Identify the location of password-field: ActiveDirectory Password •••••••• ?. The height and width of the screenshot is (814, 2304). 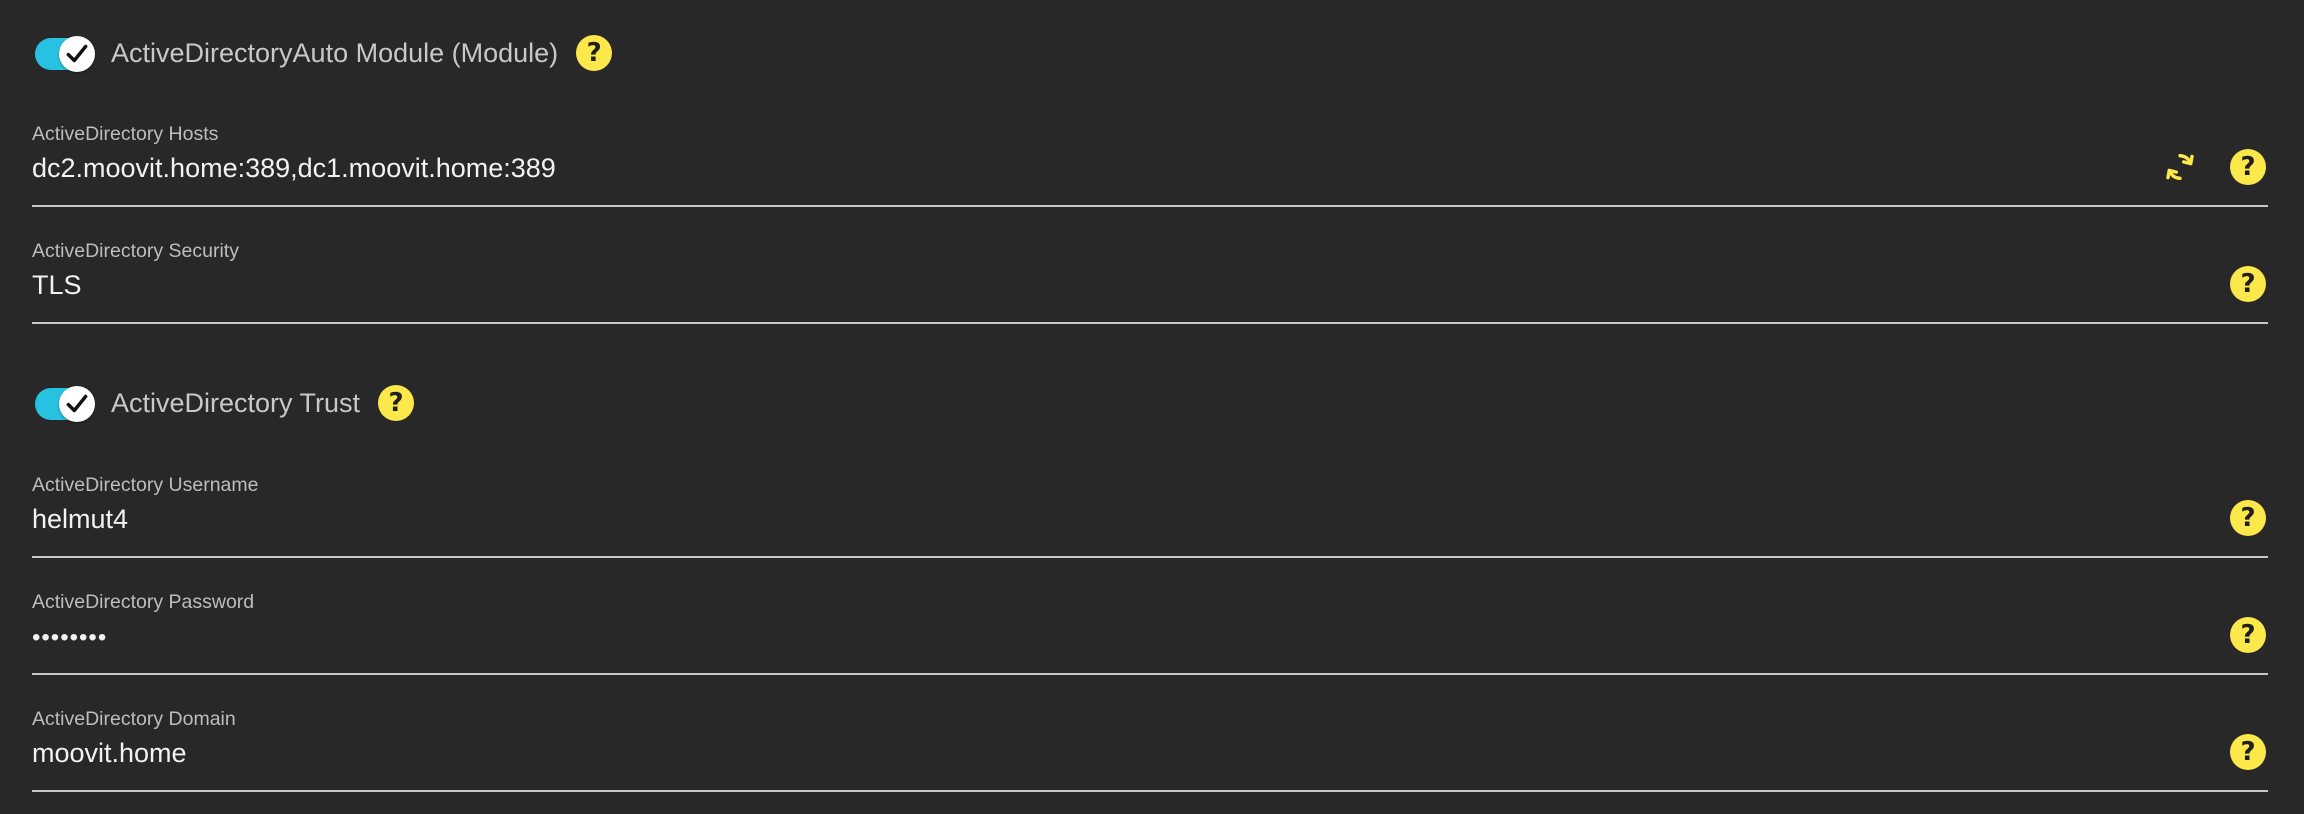
(1150, 633).